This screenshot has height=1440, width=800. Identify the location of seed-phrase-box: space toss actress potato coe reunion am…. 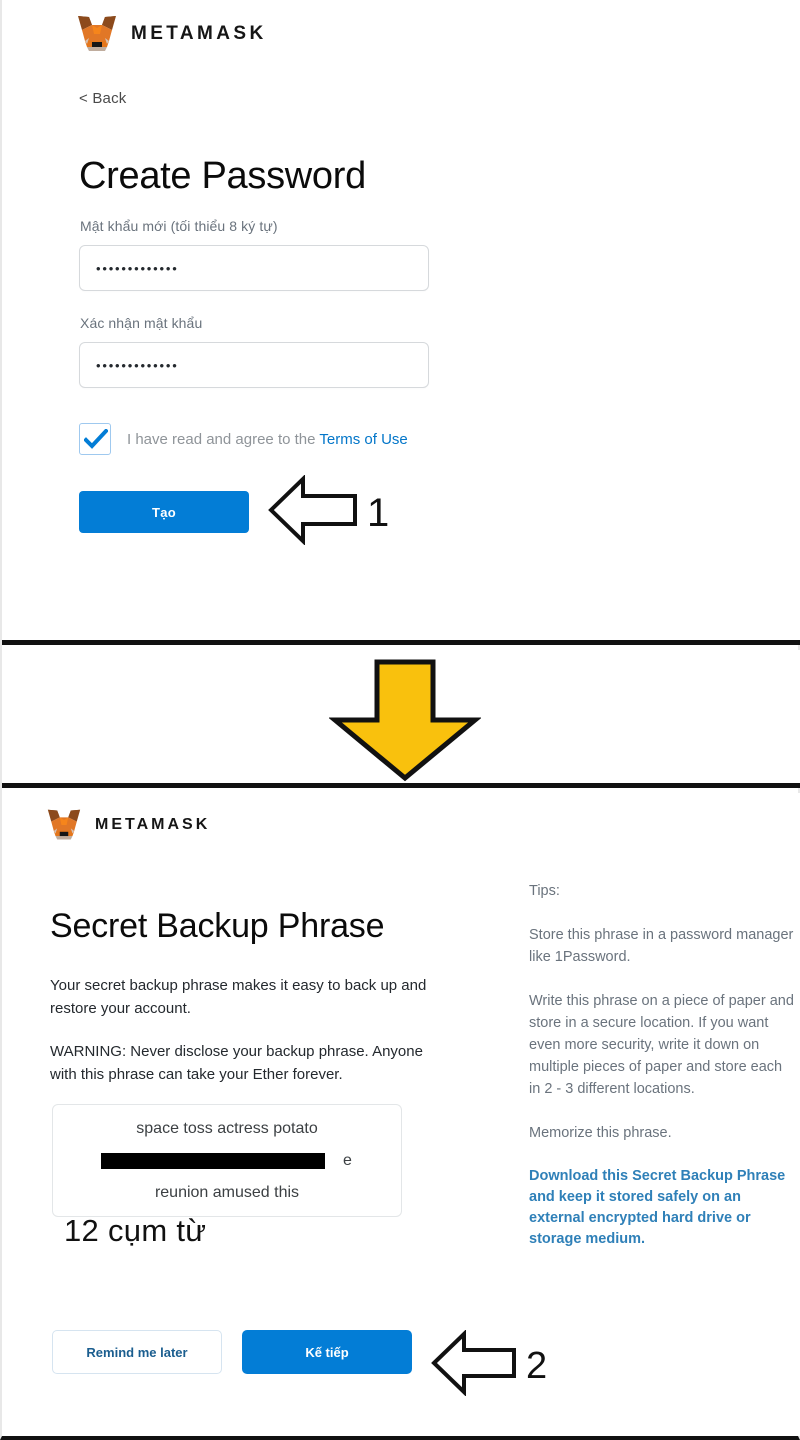
(227, 1160).